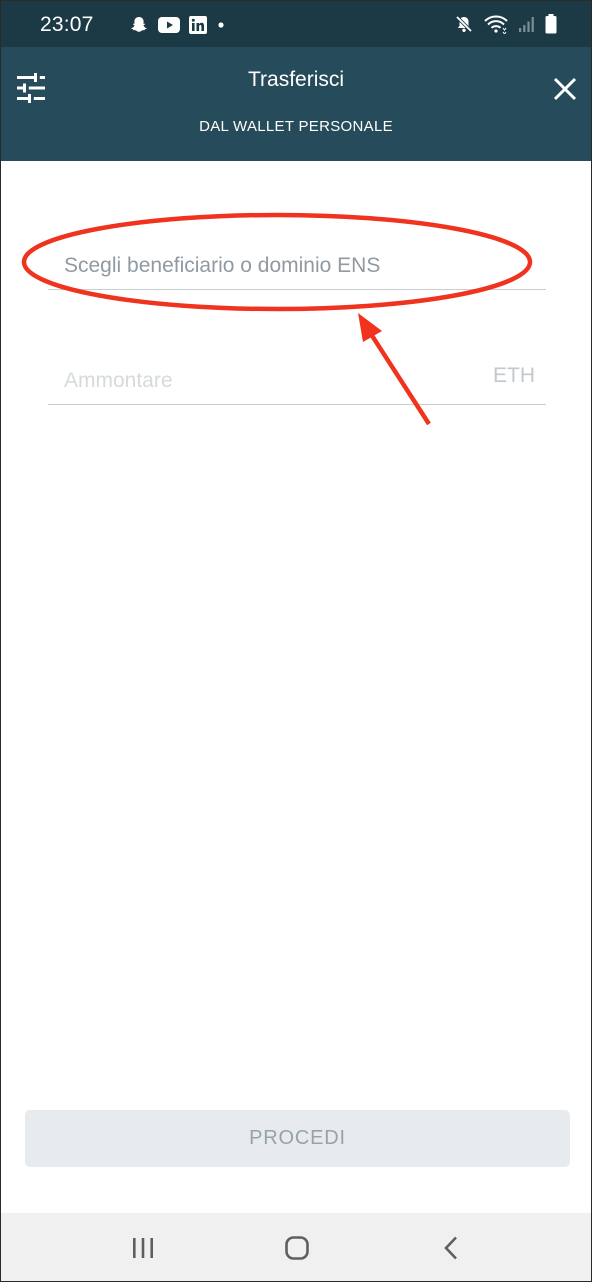 The image size is (592, 1282). What do you see at coordinates (264, 266) in the screenshot?
I see `beneficiary-input` at bounding box center [264, 266].